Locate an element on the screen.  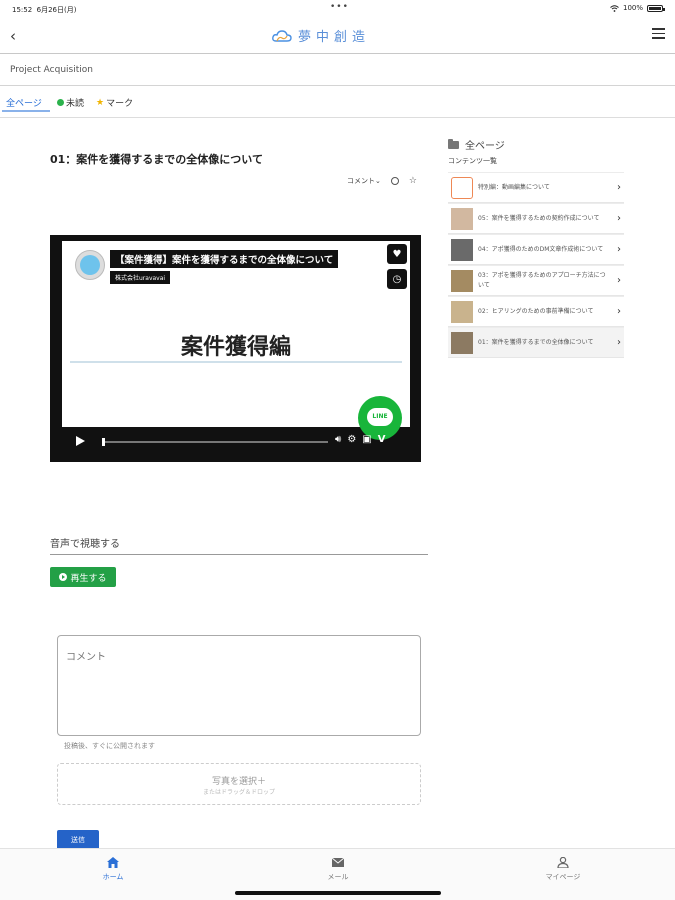
lesson-list-item: 05：案件を獲得するための契約作成について › is located at coordinates (536, 218).